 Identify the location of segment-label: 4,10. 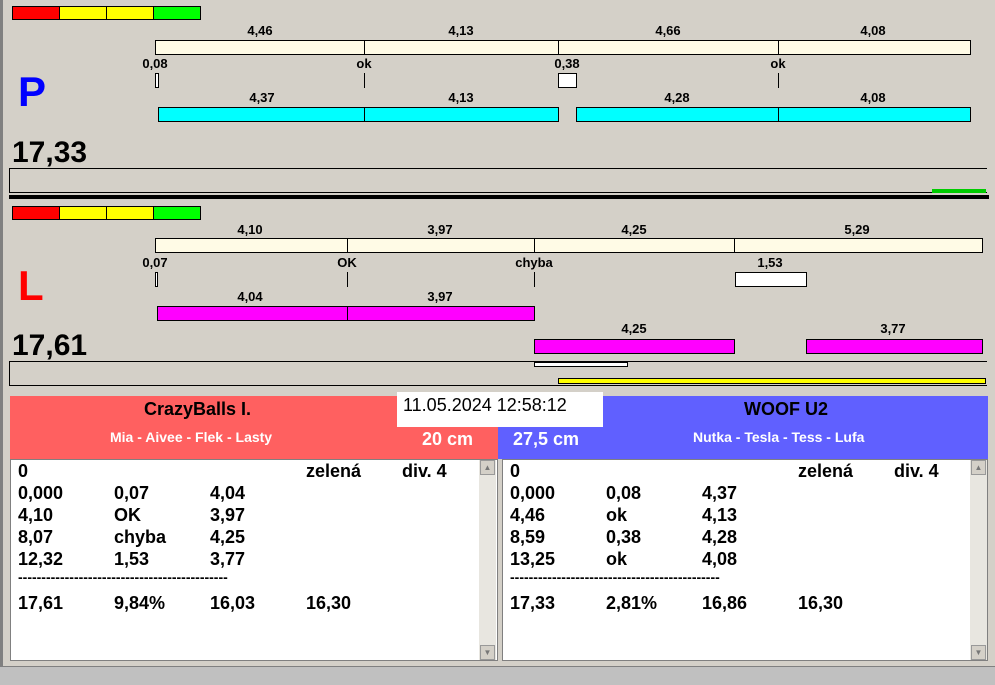
(250, 229).